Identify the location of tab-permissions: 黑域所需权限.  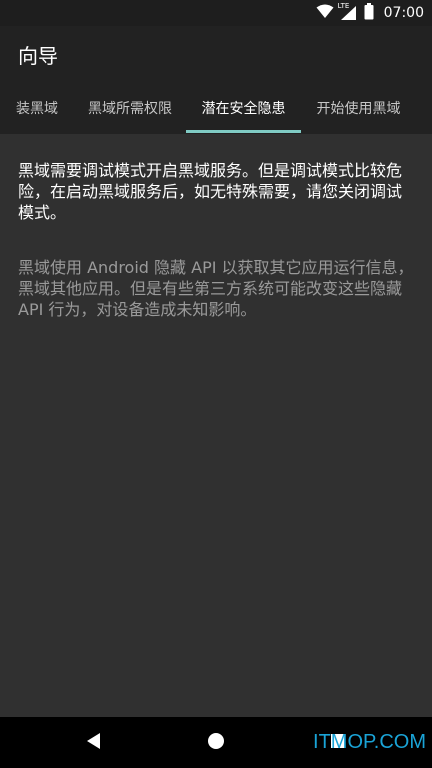
(130, 109).